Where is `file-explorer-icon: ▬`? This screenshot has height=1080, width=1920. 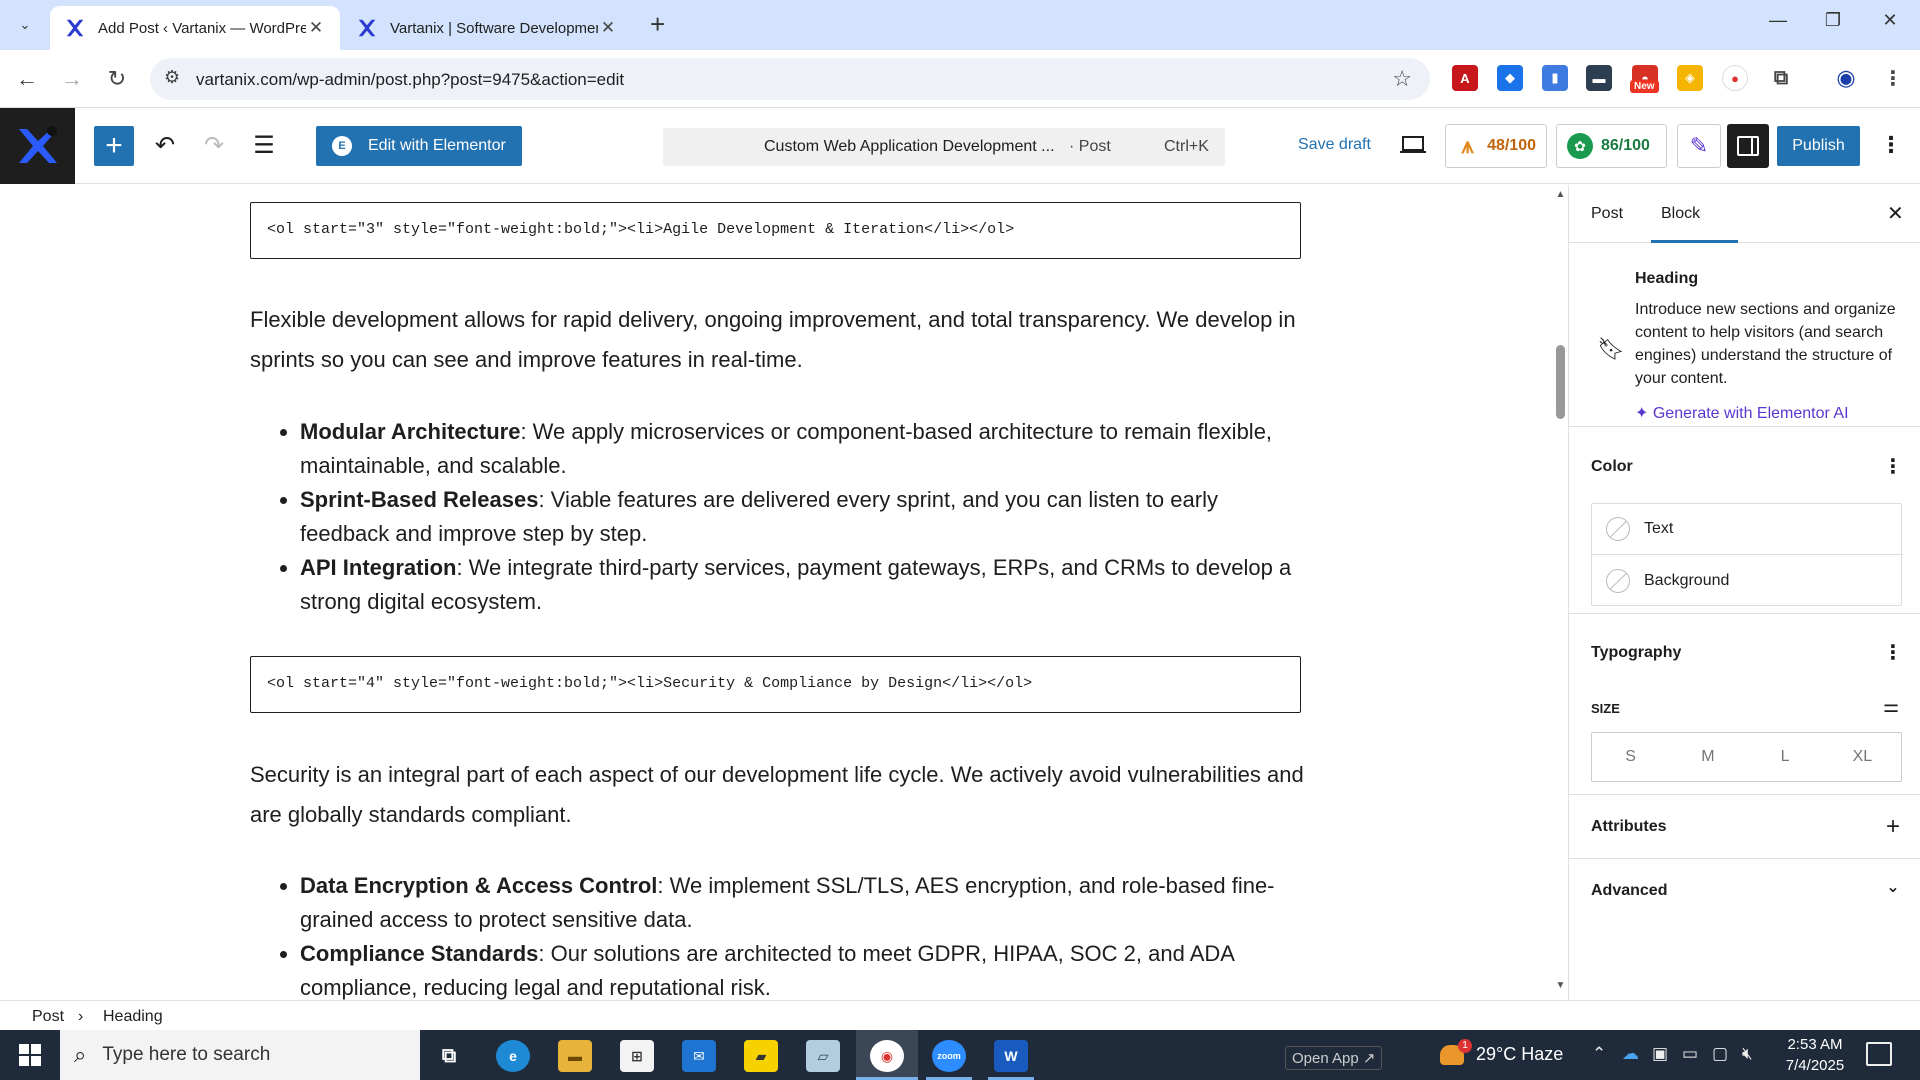 file-explorer-icon: ▬ is located at coordinates (575, 1056).